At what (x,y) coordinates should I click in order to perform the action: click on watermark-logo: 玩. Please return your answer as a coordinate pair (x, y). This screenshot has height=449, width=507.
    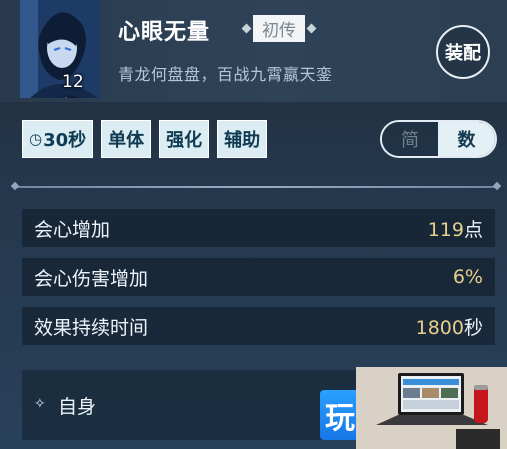
    Looking at the image, I should click on (340, 415).